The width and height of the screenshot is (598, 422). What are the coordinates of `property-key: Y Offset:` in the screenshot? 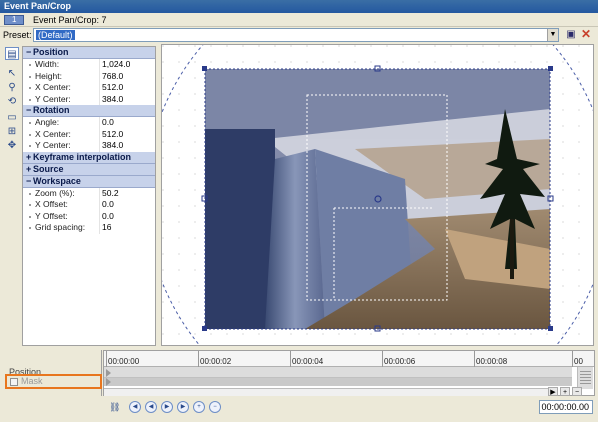 It's located at (48, 215).